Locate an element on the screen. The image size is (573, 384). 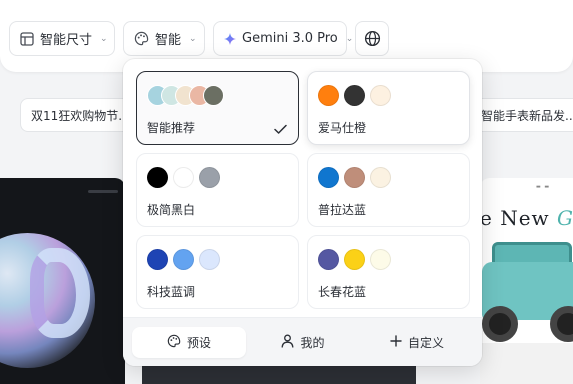
theme-name: 爱马仕橙 is located at coordinates (342, 128).